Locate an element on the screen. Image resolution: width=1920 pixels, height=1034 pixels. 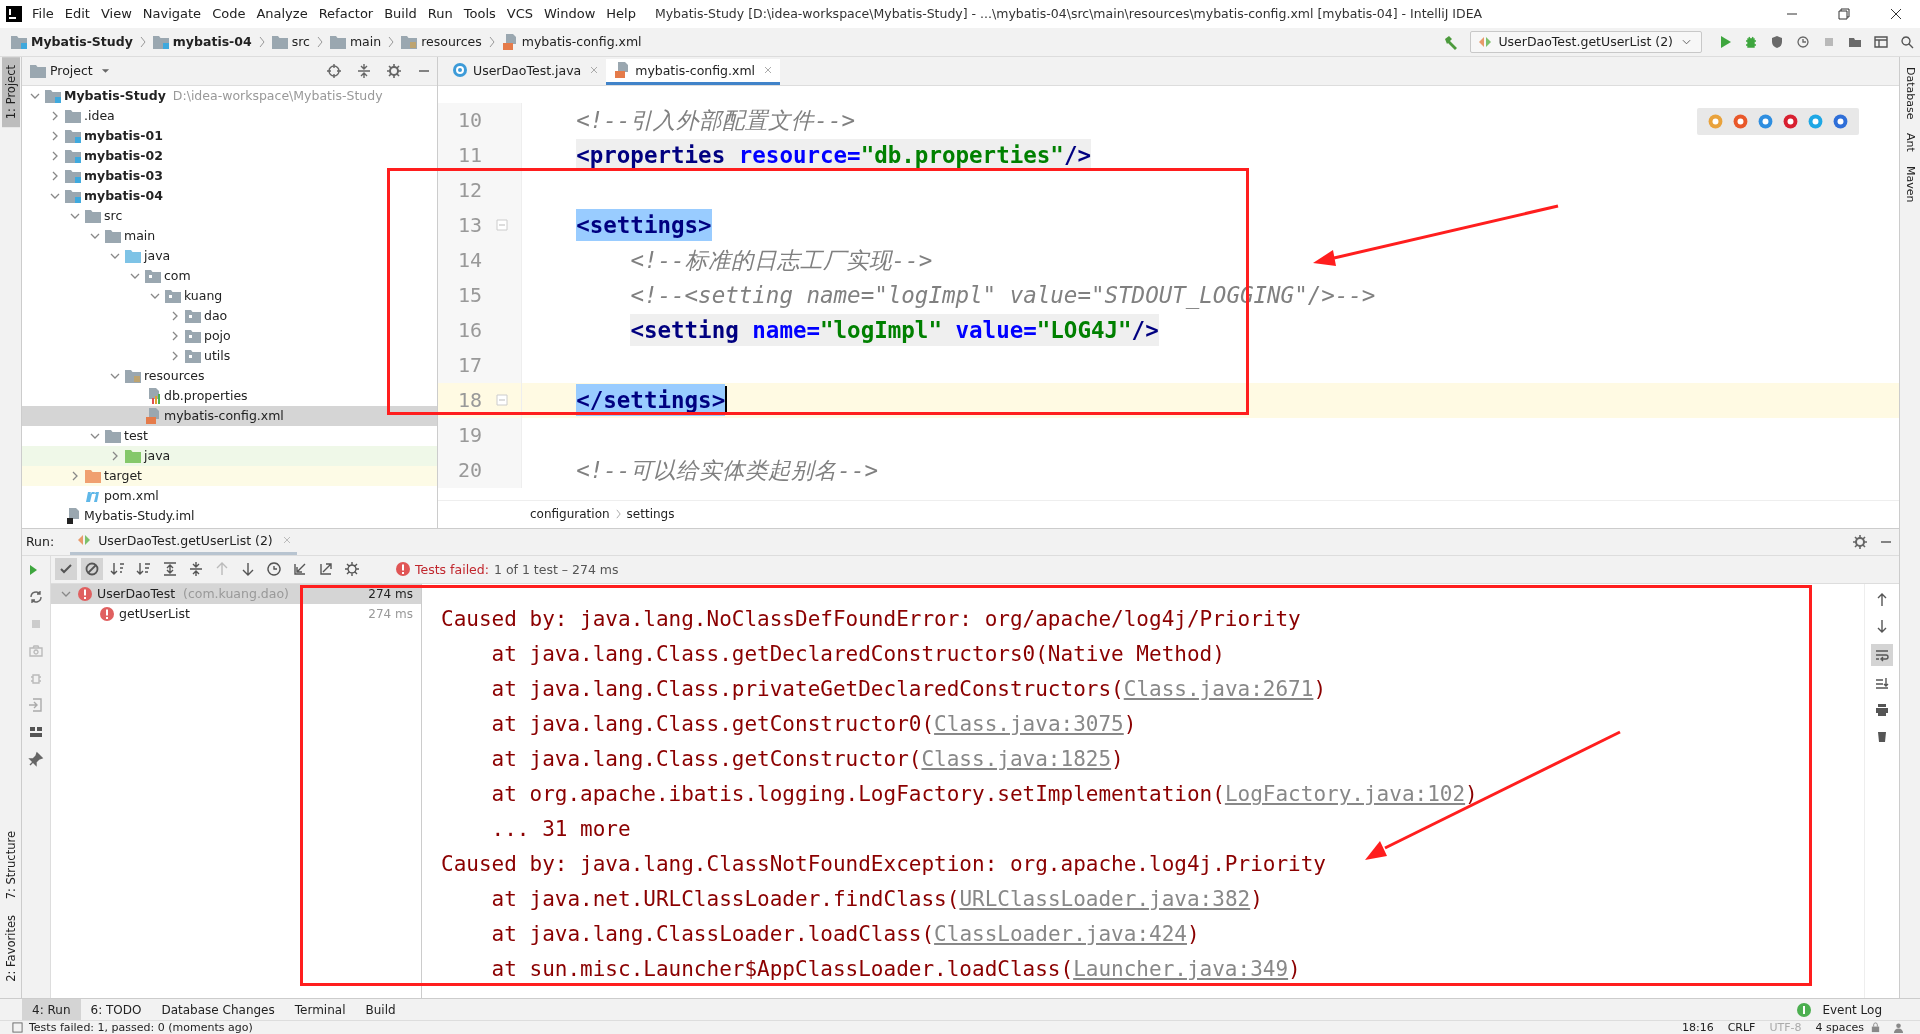
source-link: Class.java:3075 is located at coordinates (1029, 723).